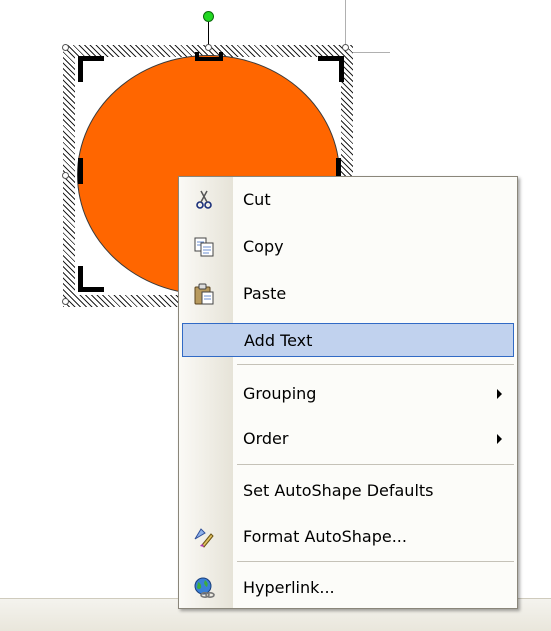 Image resolution: width=551 pixels, height=631 pixels. Describe the element at coordinates (278, 340) in the screenshot. I see `menu-item-label: Add Text` at that location.